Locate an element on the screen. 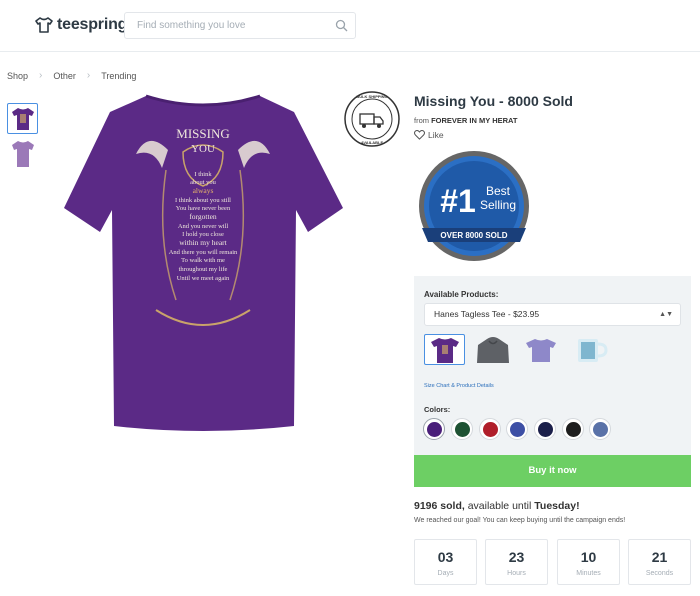  poem-line: I think about you still is located at coordinates (203, 200).